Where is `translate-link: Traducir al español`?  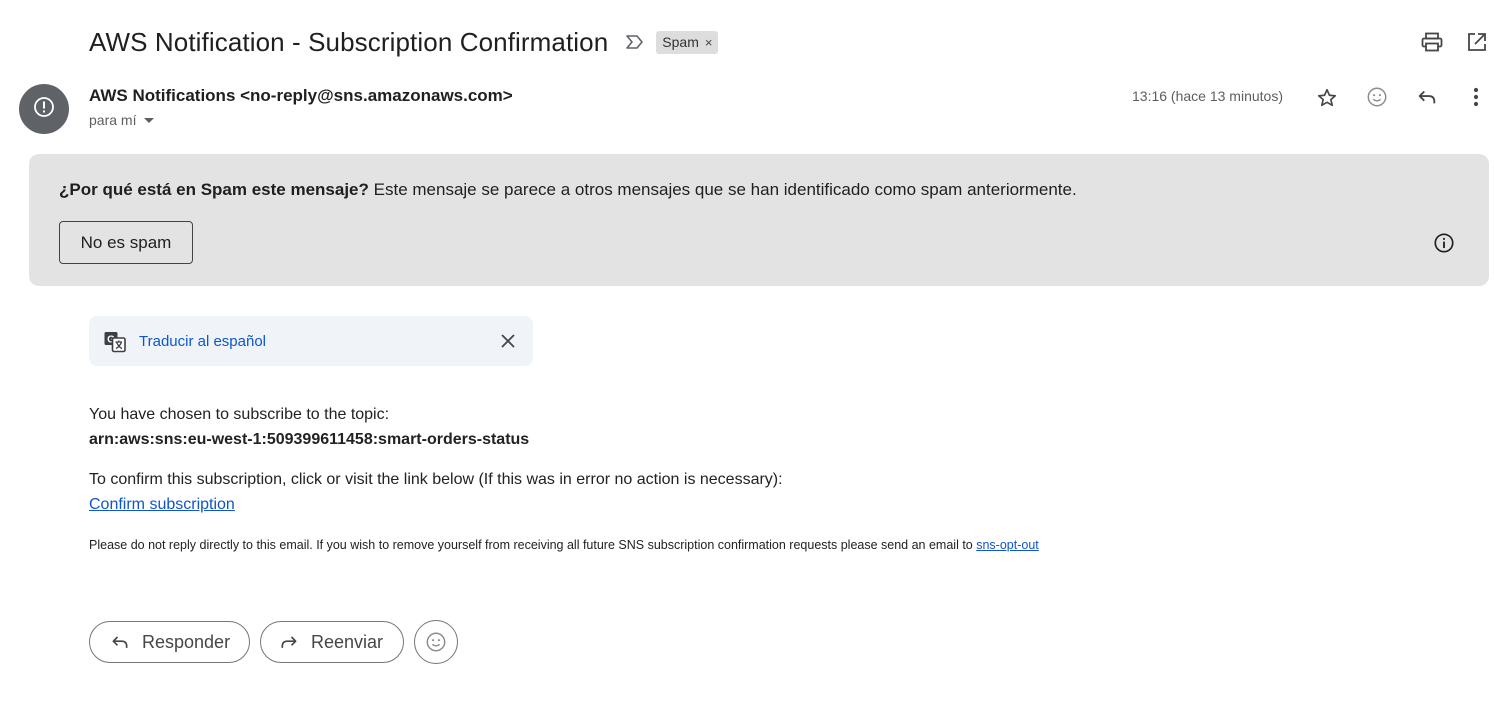
translate-link: Traducir al español is located at coordinates (202, 341).